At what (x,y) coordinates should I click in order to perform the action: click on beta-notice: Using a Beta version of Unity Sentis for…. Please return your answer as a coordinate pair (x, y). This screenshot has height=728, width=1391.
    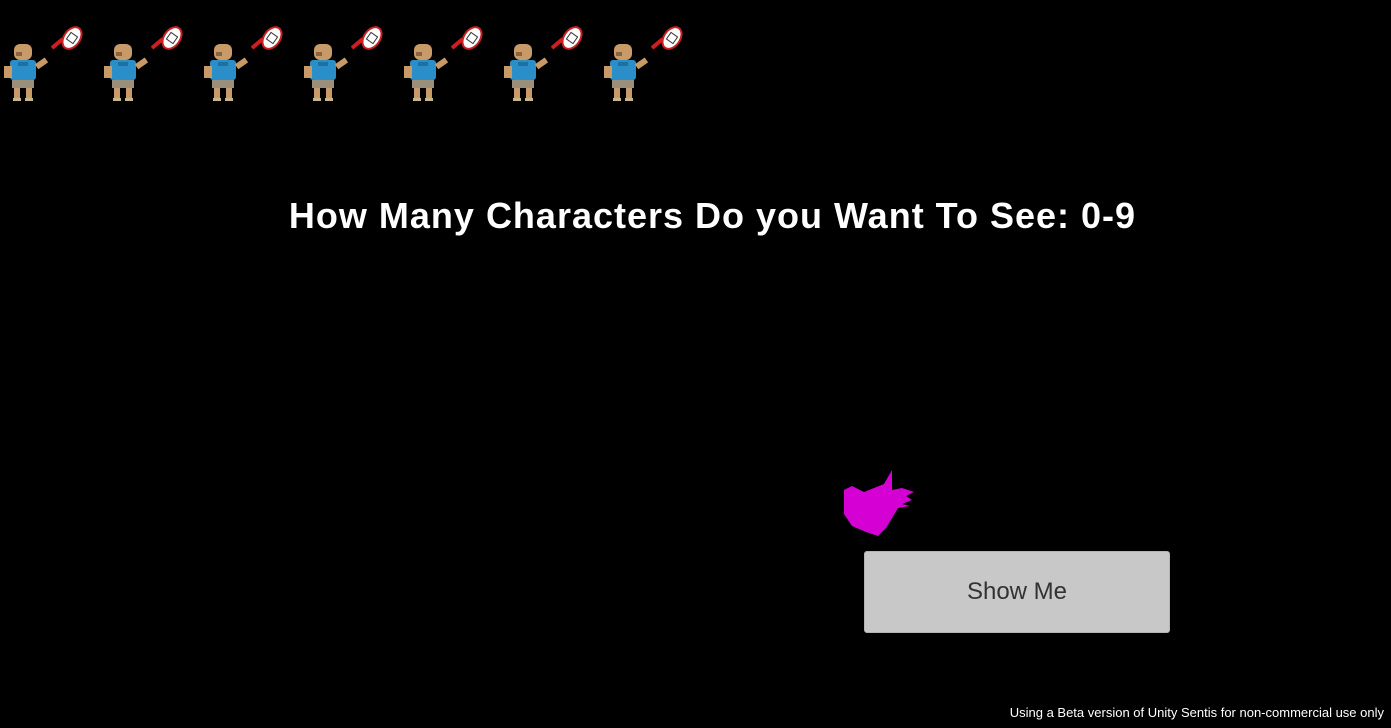
    Looking at the image, I should click on (1196, 712).